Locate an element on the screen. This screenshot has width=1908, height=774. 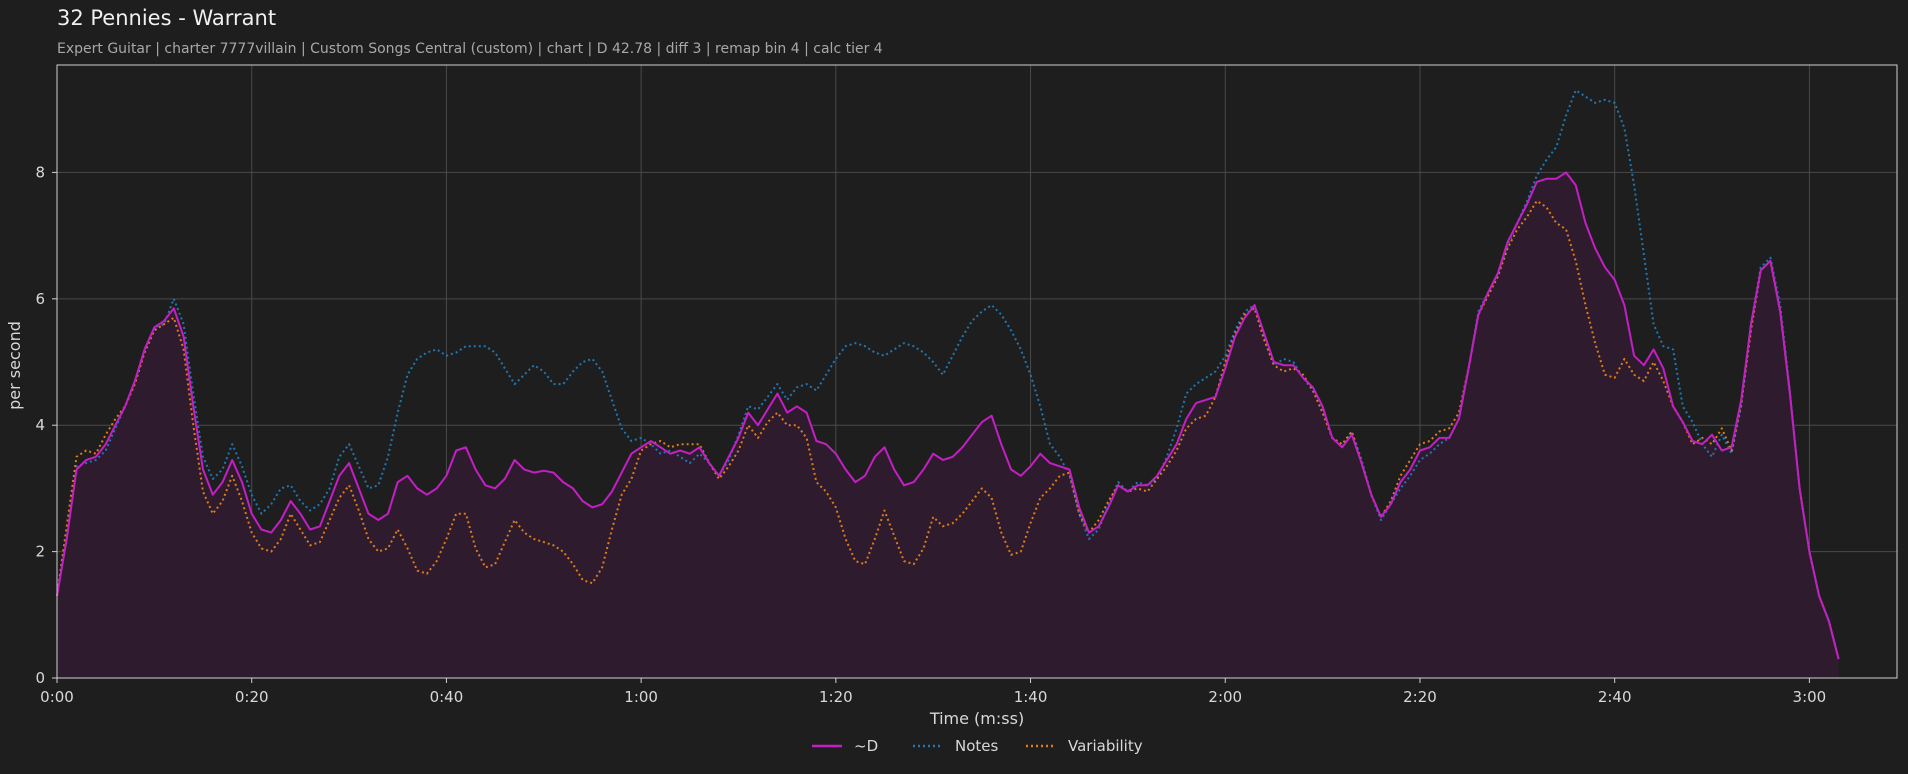
x-tick-label: 0:00 is located at coordinates (57, 697).